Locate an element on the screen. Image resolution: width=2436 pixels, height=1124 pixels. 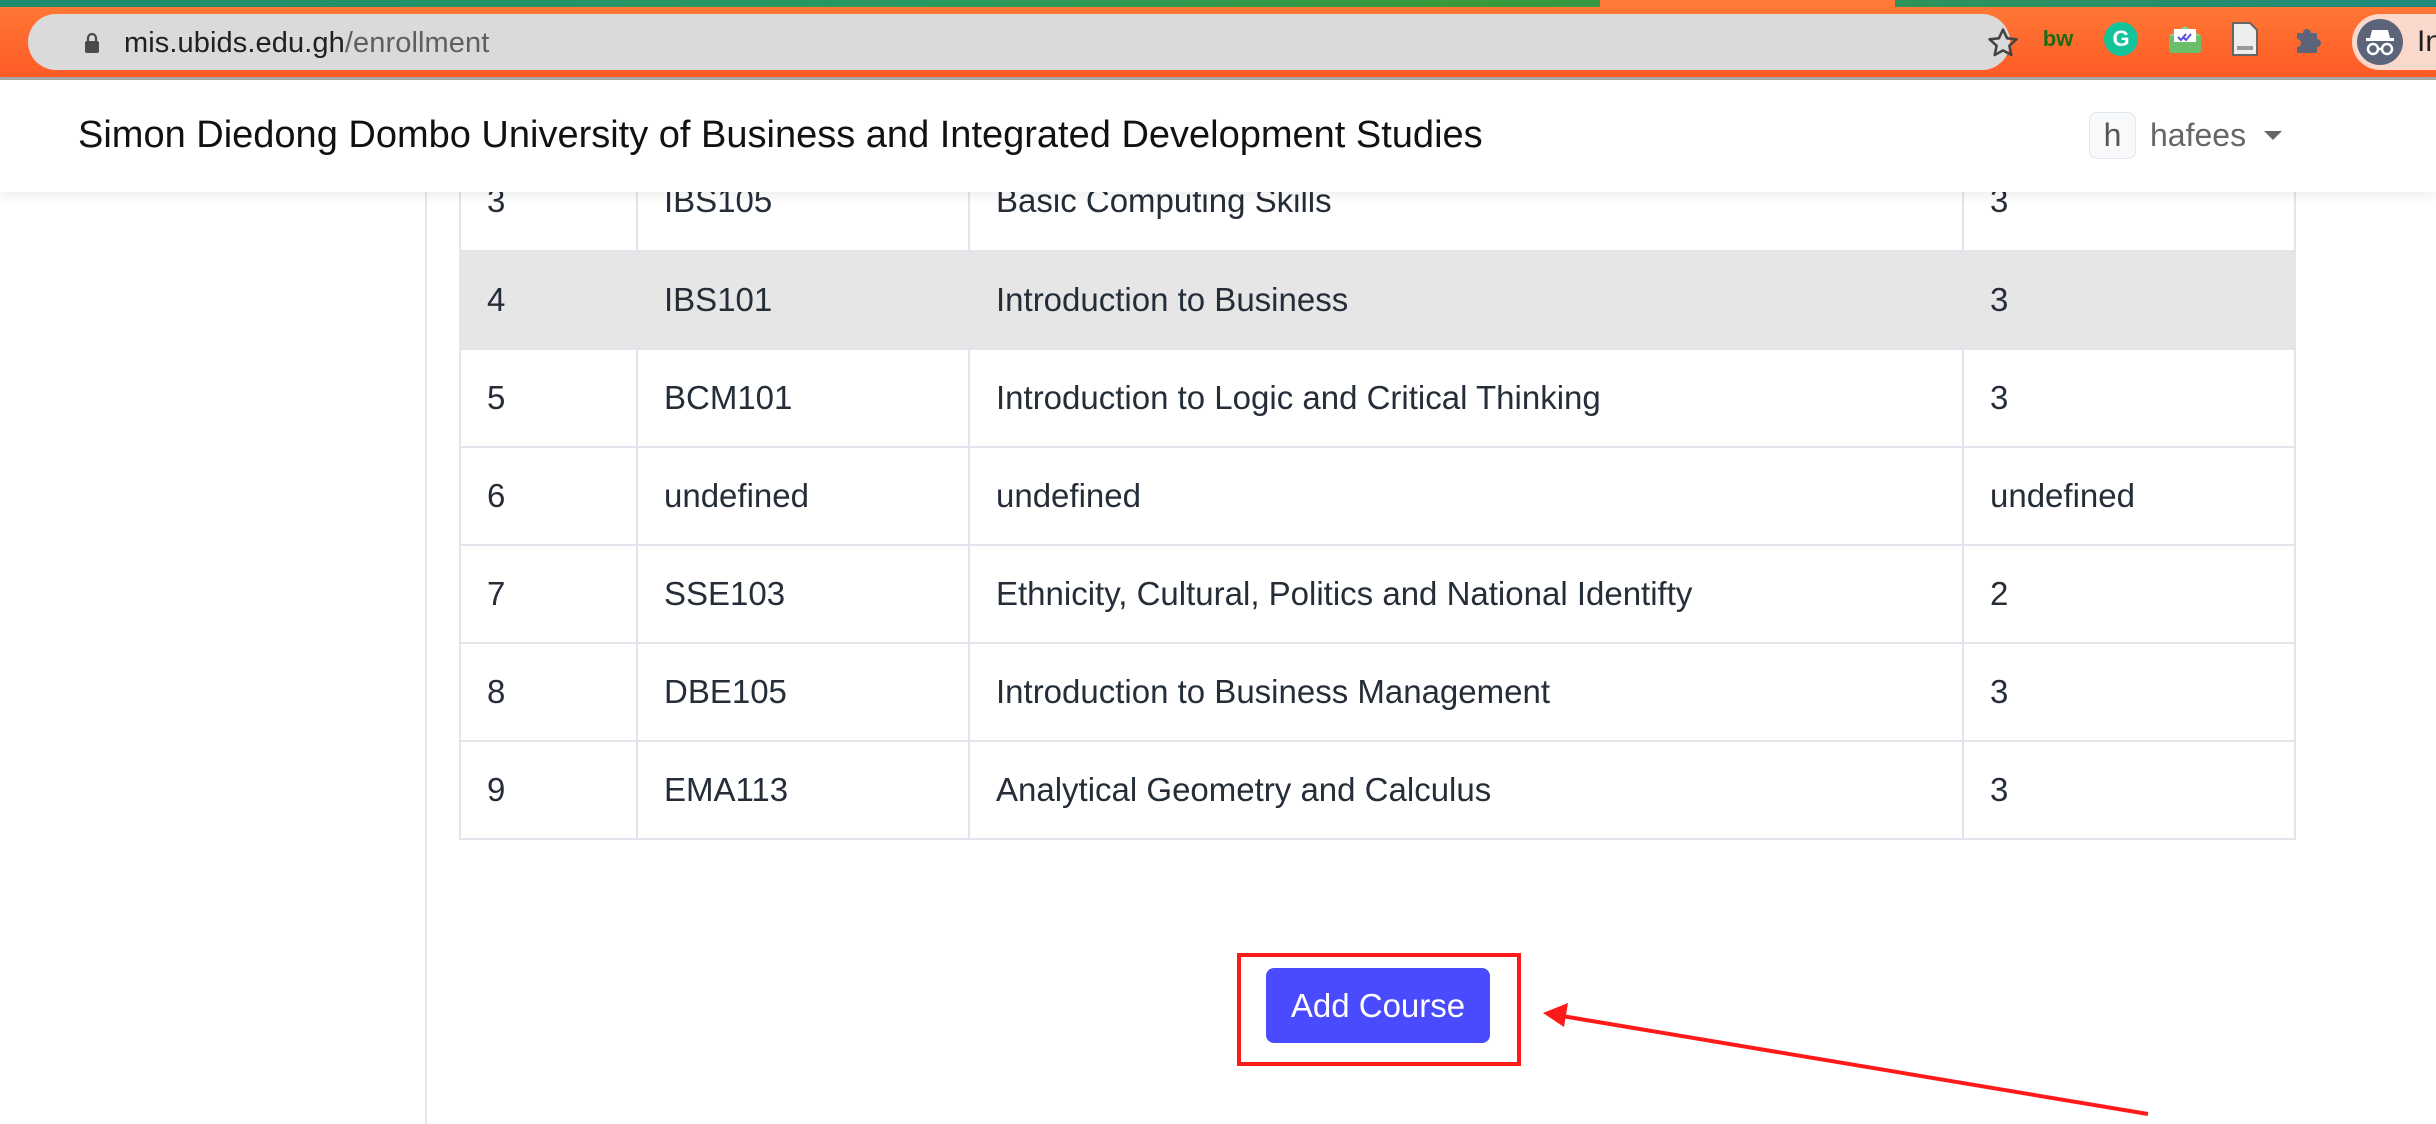
add-course-button: Add Course is located at coordinates (1378, 1005).